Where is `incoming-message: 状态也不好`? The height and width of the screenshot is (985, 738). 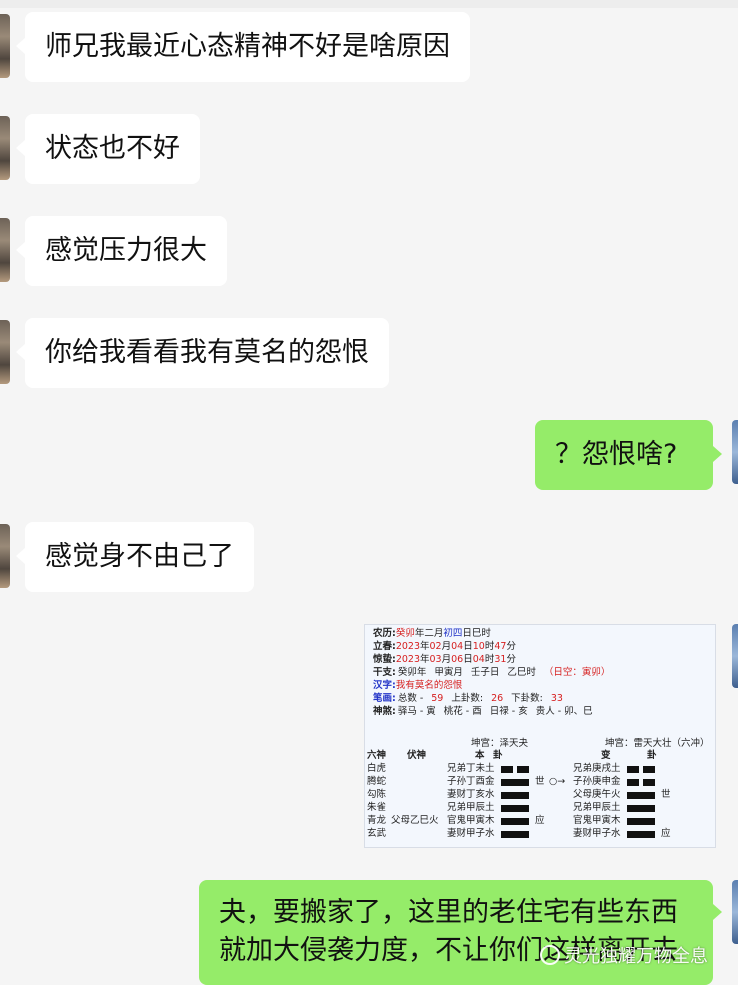 incoming-message: 状态也不好 is located at coordinates (112, 149).